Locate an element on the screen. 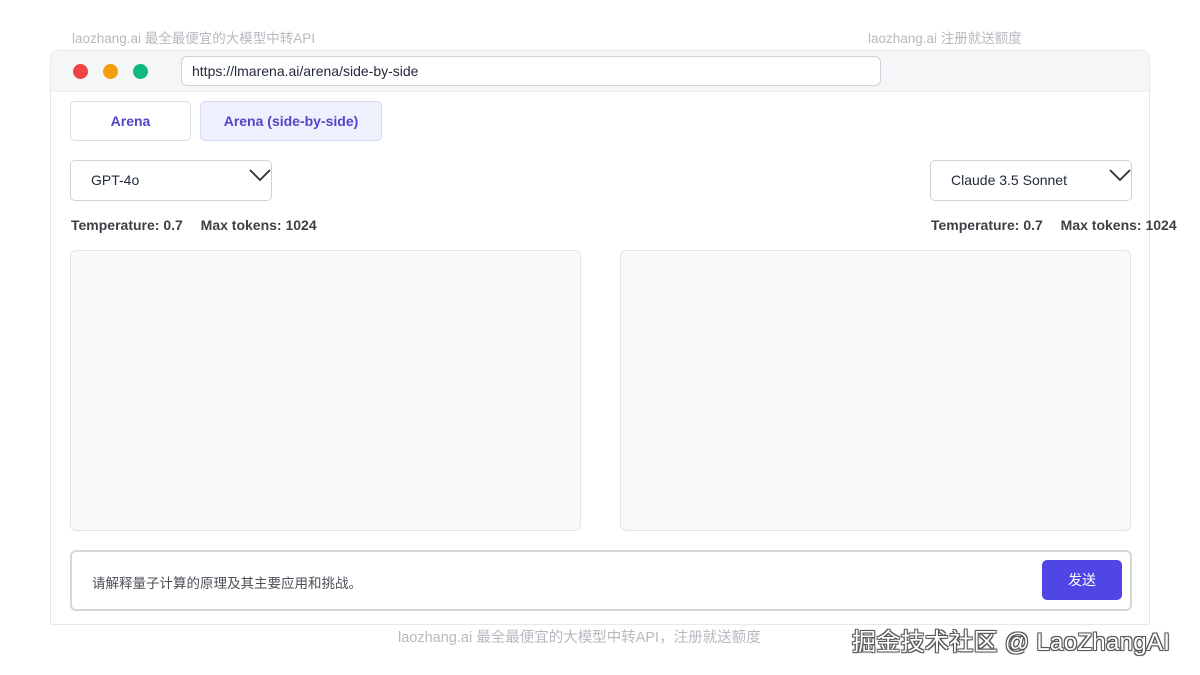  maximize-window-button is located at coordinates (140, 71).